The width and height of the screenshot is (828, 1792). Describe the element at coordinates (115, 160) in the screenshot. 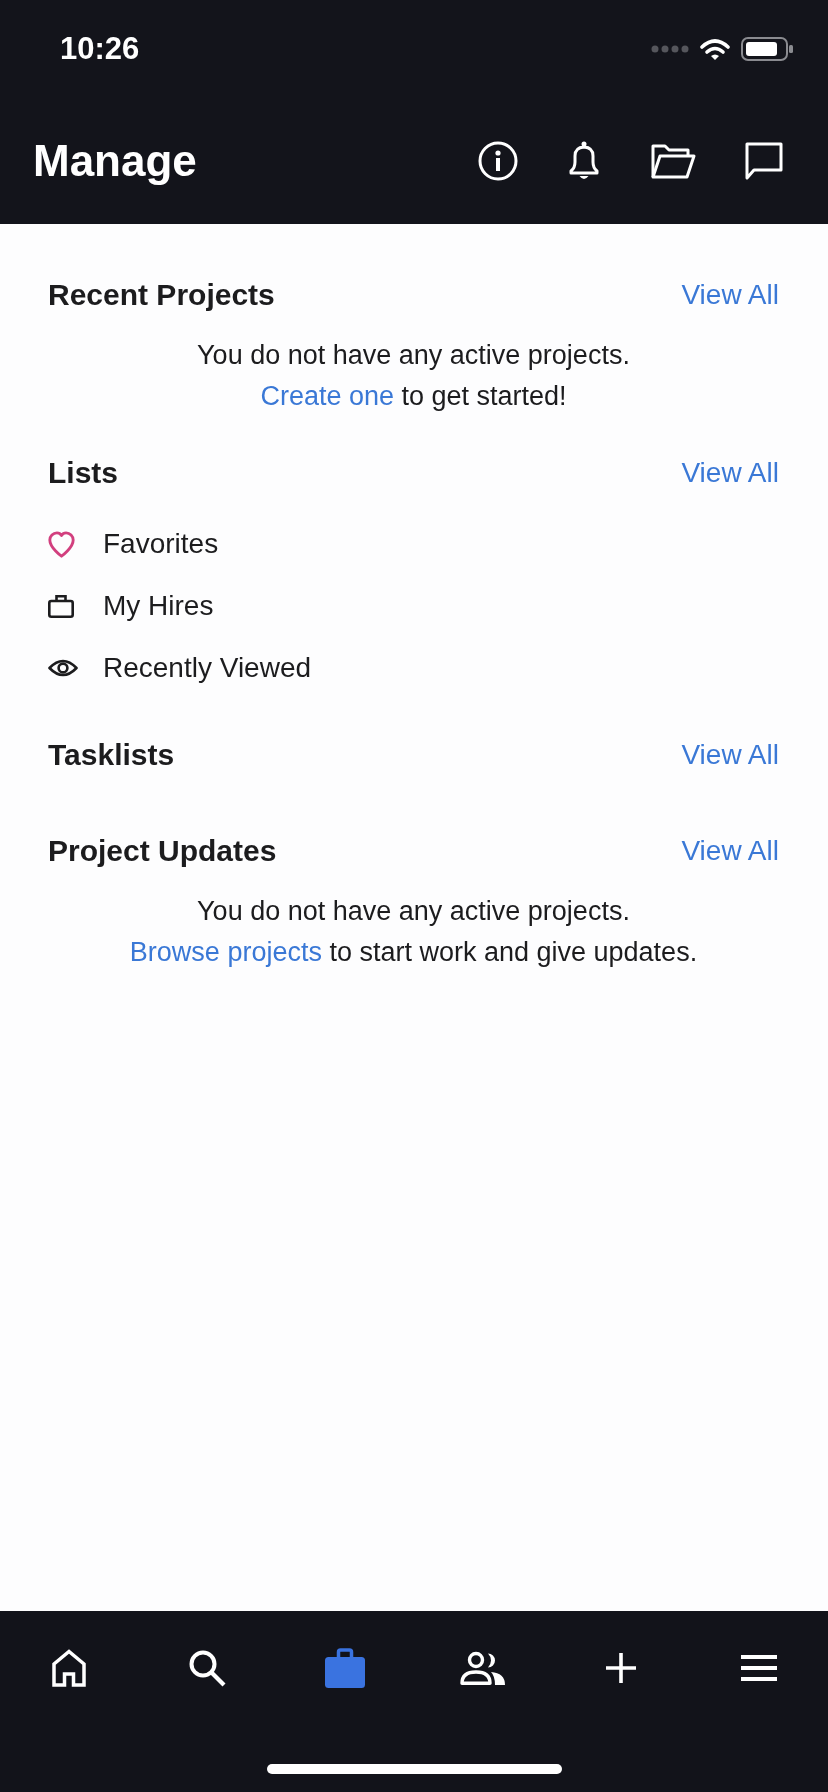

I see `page-title: Manage` at that location.